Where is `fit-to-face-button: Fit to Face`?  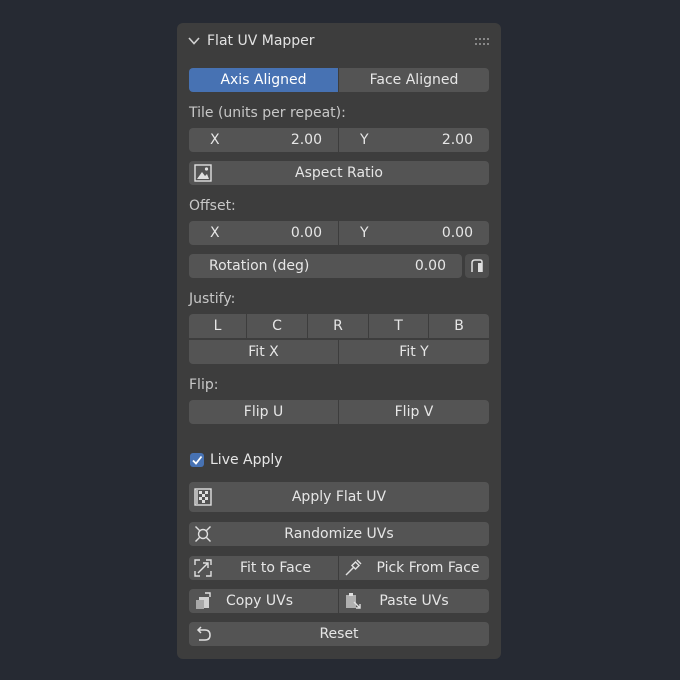 fit-to-face-button: Fit to Face is located at coordinates (263, 568).